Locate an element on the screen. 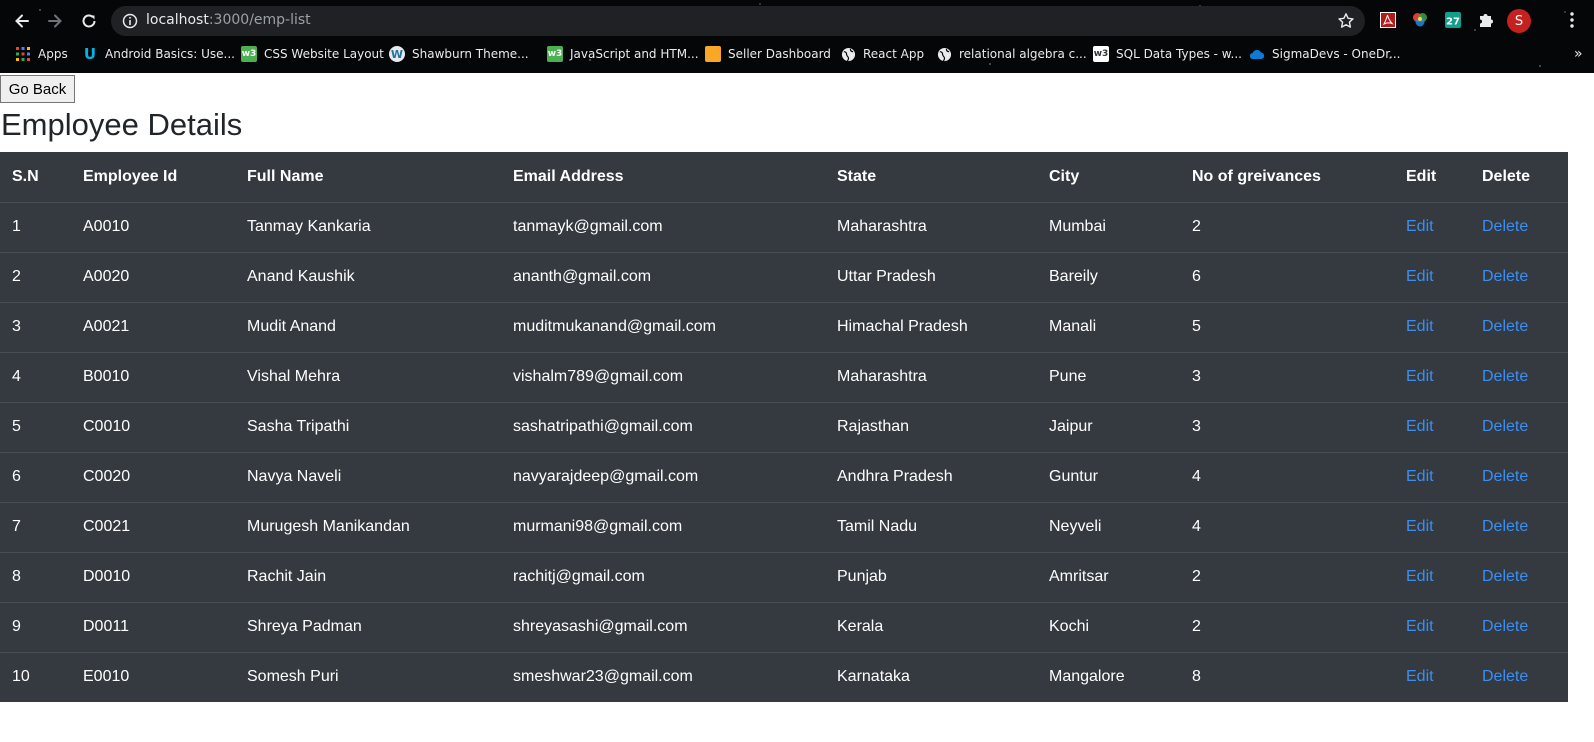  bookmark-react-app: React App is located at coordinates (882, 54).